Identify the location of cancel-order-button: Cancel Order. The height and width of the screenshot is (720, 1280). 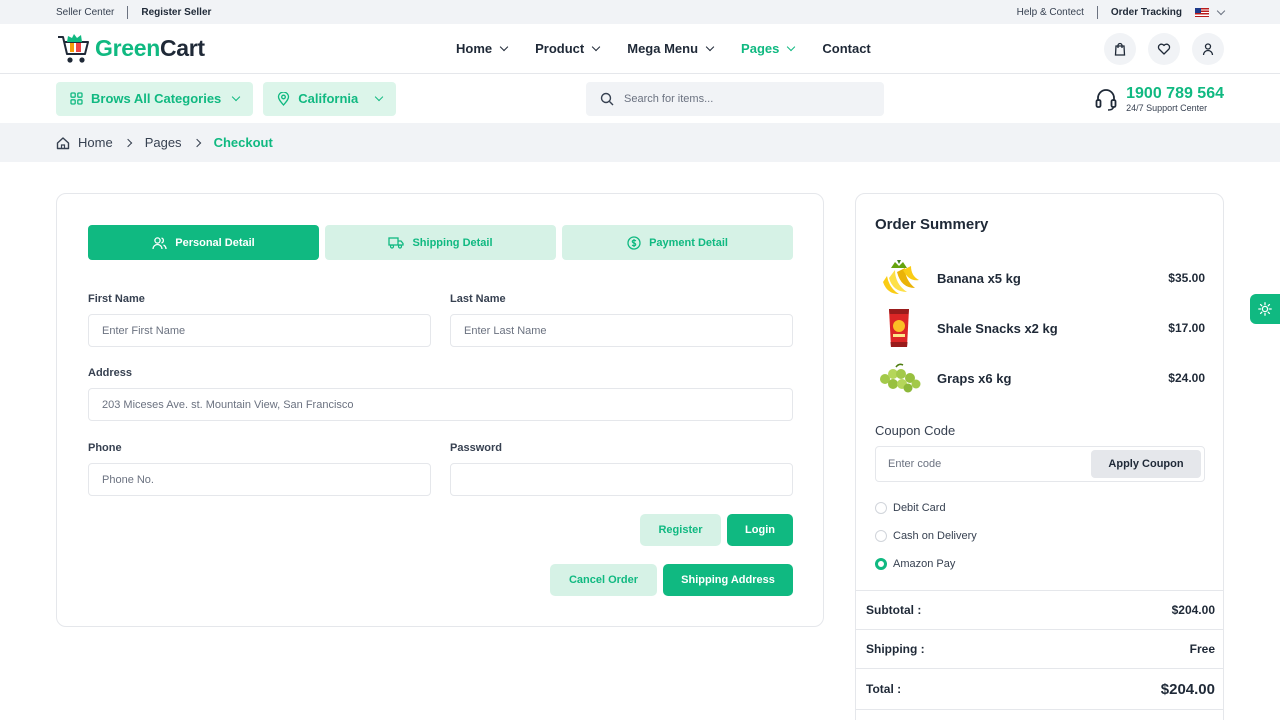
(603, 580).